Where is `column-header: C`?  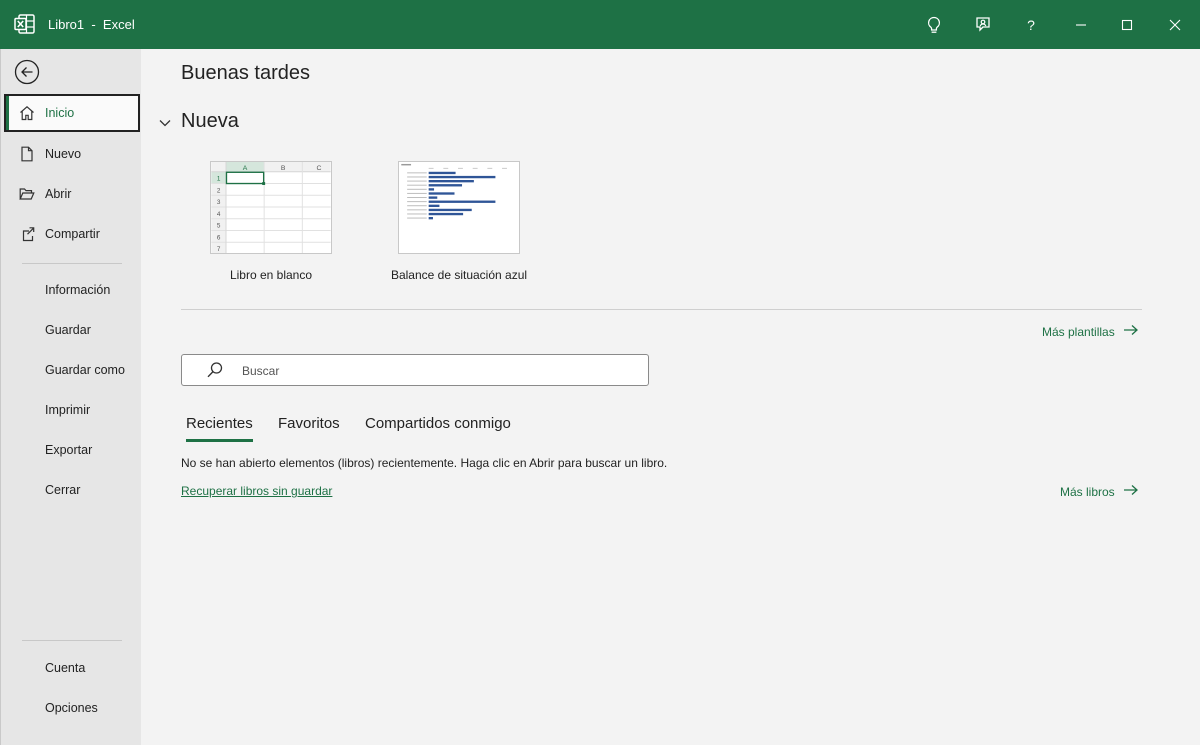
column-header: C is located at coordinates (318, 168).